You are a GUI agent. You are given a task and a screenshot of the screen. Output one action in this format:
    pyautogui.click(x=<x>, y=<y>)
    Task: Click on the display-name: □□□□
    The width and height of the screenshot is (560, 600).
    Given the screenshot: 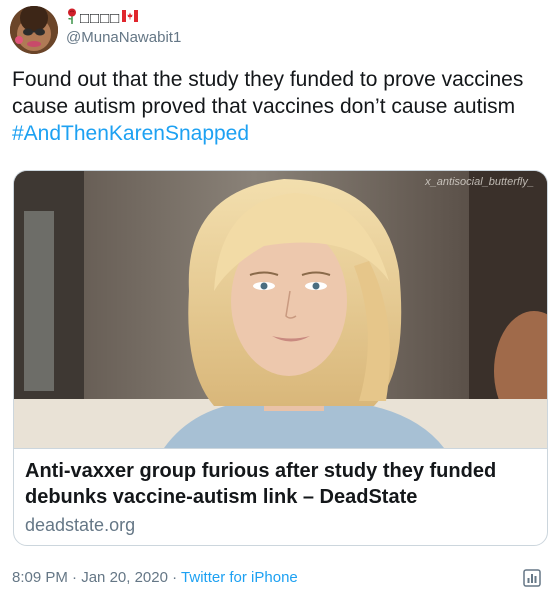 What is the action you would take?
    pyautogui.click(x=100, y=18)
    